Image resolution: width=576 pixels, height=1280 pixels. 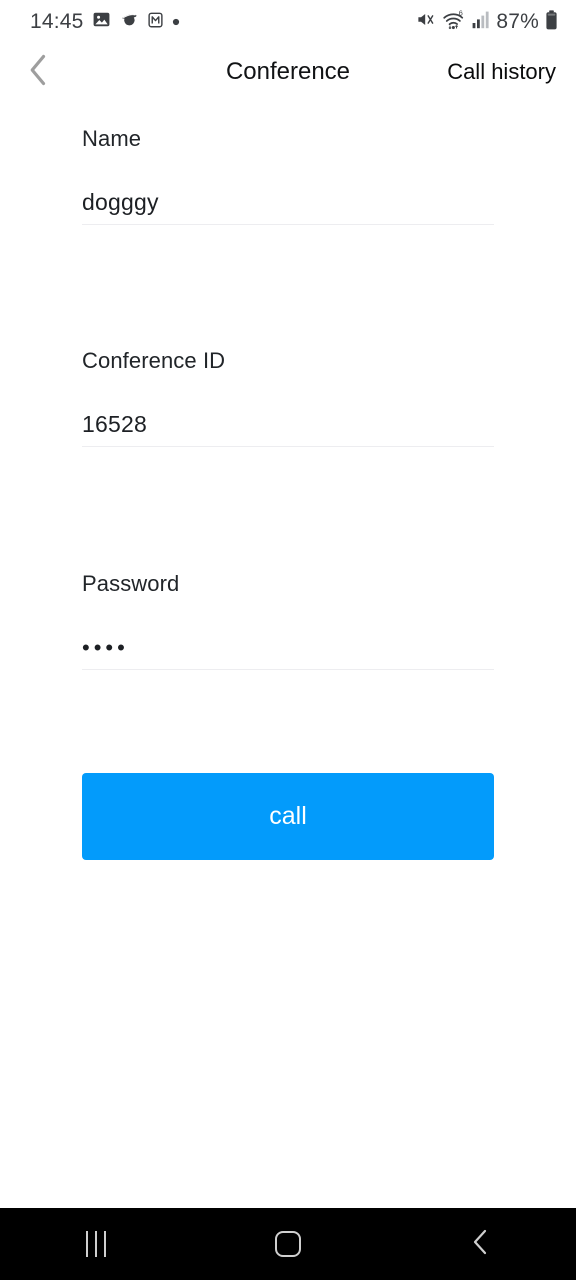 I want to click on field-password-label: Password, so click(x=131, y=583).